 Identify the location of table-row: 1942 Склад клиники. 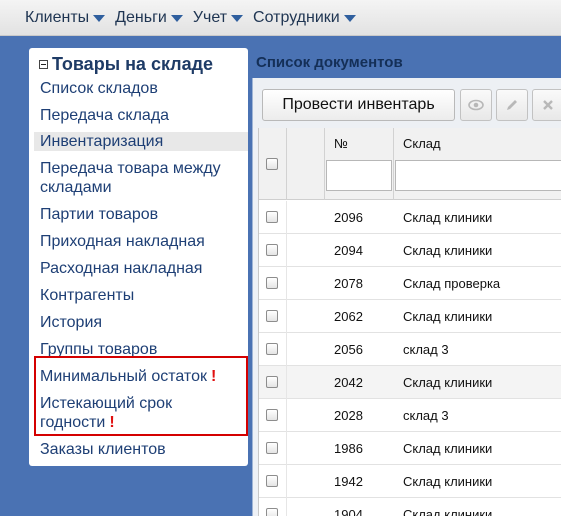
(410, 481).